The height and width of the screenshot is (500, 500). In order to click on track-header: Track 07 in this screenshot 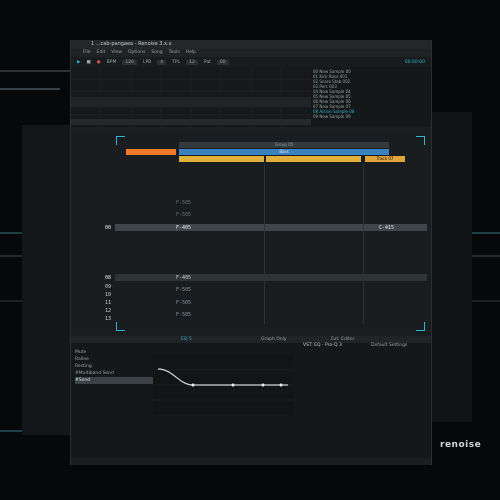, I will do `click(385, 159)`.